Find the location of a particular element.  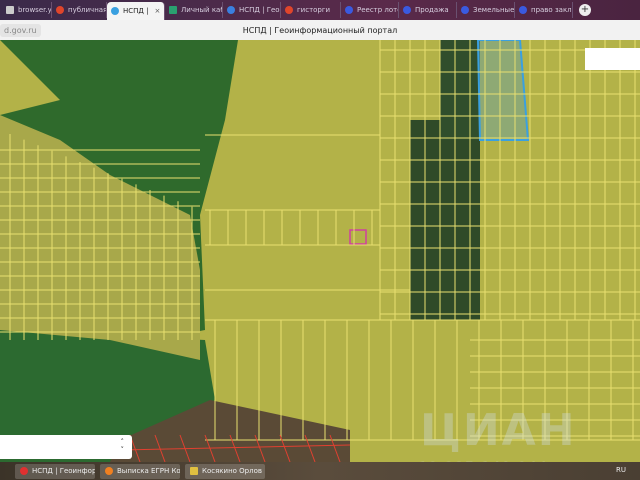

yandex-browser-icon is located at coordinates (24, 471).